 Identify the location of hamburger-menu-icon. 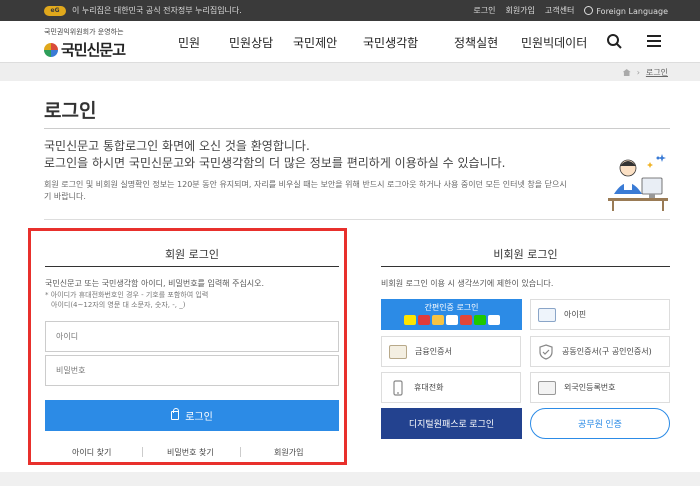
(654, 41).